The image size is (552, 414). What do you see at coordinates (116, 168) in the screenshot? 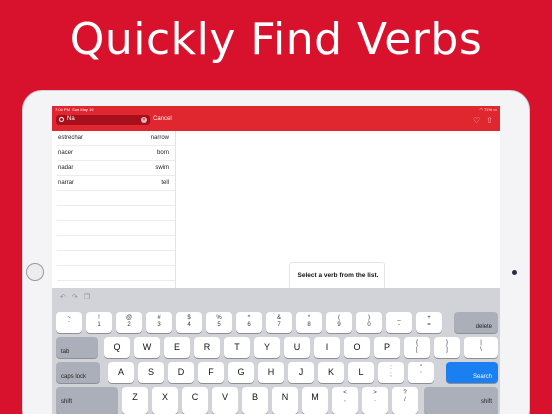
I see `list-item: nadar swim` at bounding box center [116, 168].